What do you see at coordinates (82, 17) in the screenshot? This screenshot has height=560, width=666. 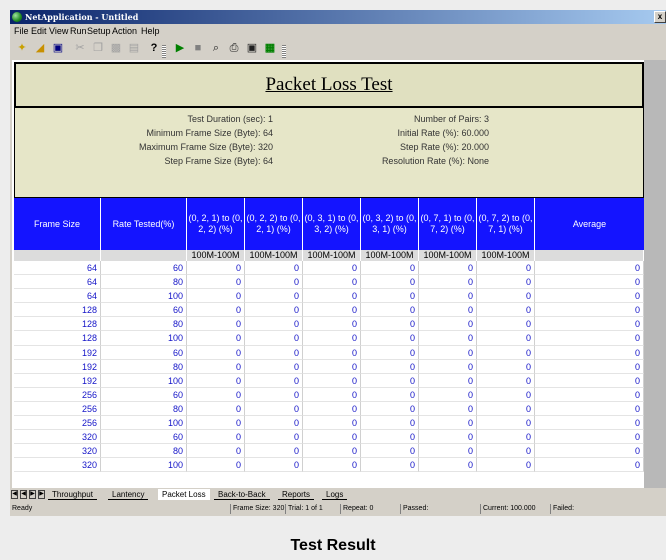 I see `window-title: NetApplication - Untitled` at bounding box center [82, 17].